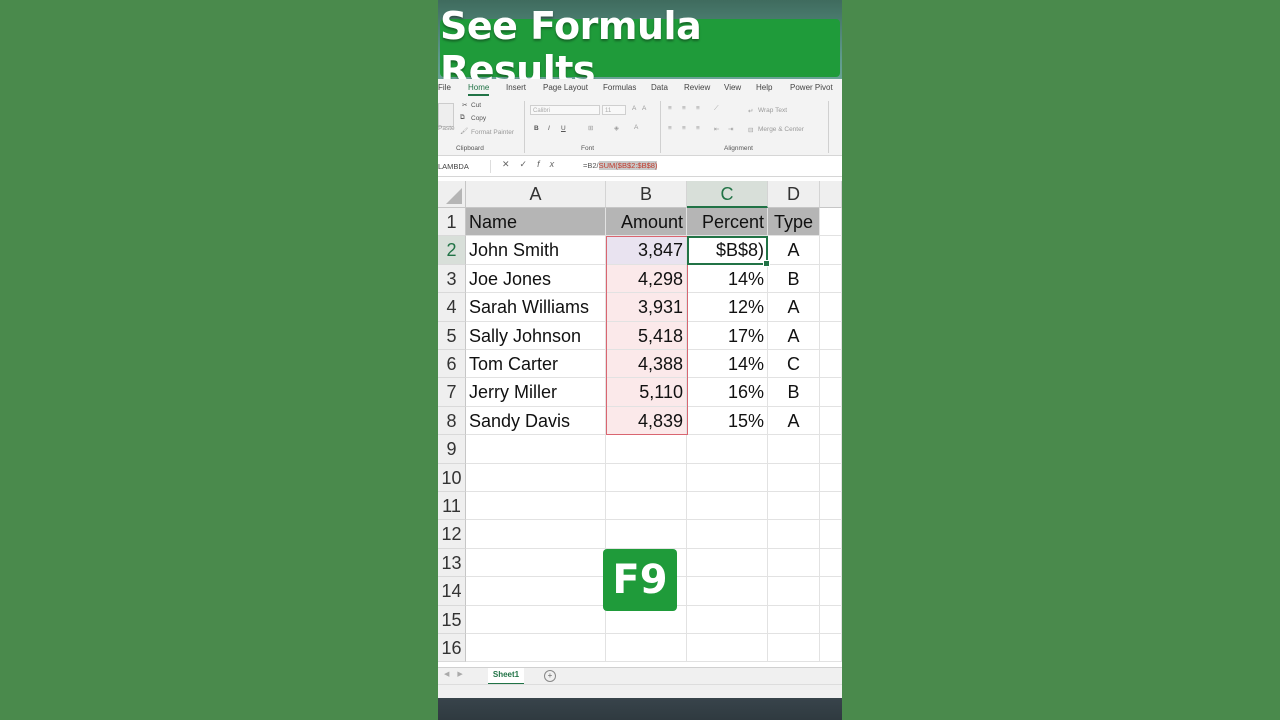  Describe the element at coordinates (452, 619) in the screenshot. I see `row-header: 15` at that location.